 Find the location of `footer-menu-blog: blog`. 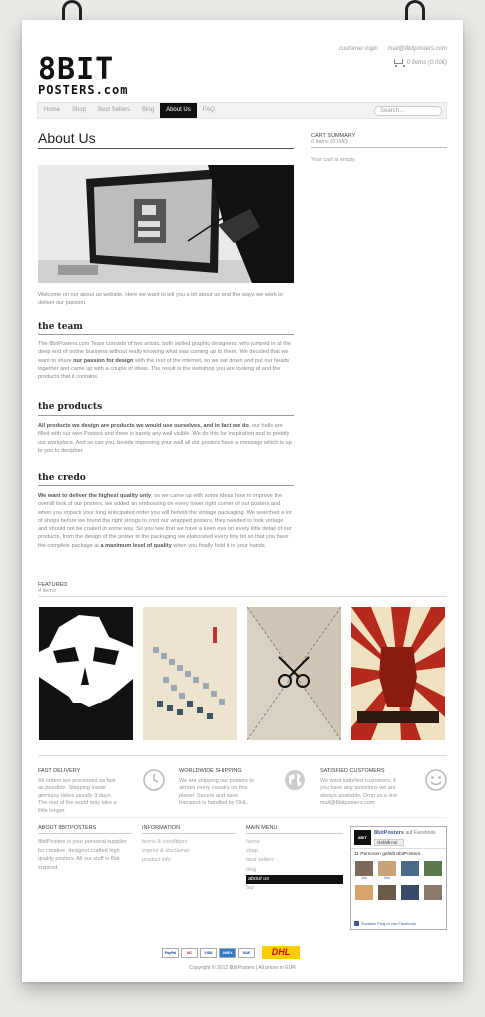

footer-menu-blog: blog is located at coordinates (294, 870).